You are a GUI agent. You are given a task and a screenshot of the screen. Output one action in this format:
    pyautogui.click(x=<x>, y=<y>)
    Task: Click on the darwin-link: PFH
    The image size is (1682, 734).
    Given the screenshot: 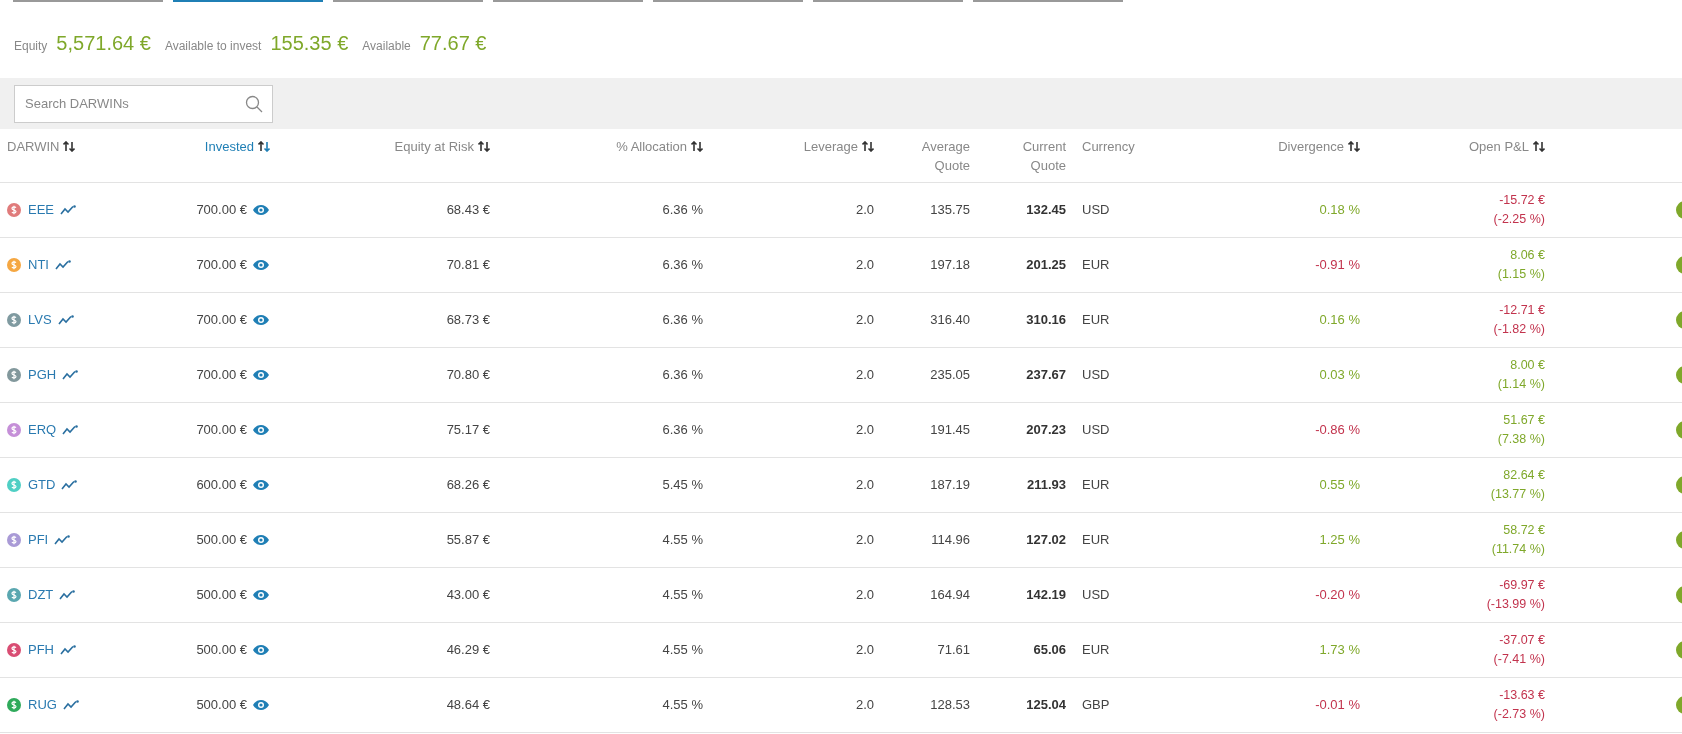 What is the action you would take?
    pyautogui.click(x=41, y=650)
    